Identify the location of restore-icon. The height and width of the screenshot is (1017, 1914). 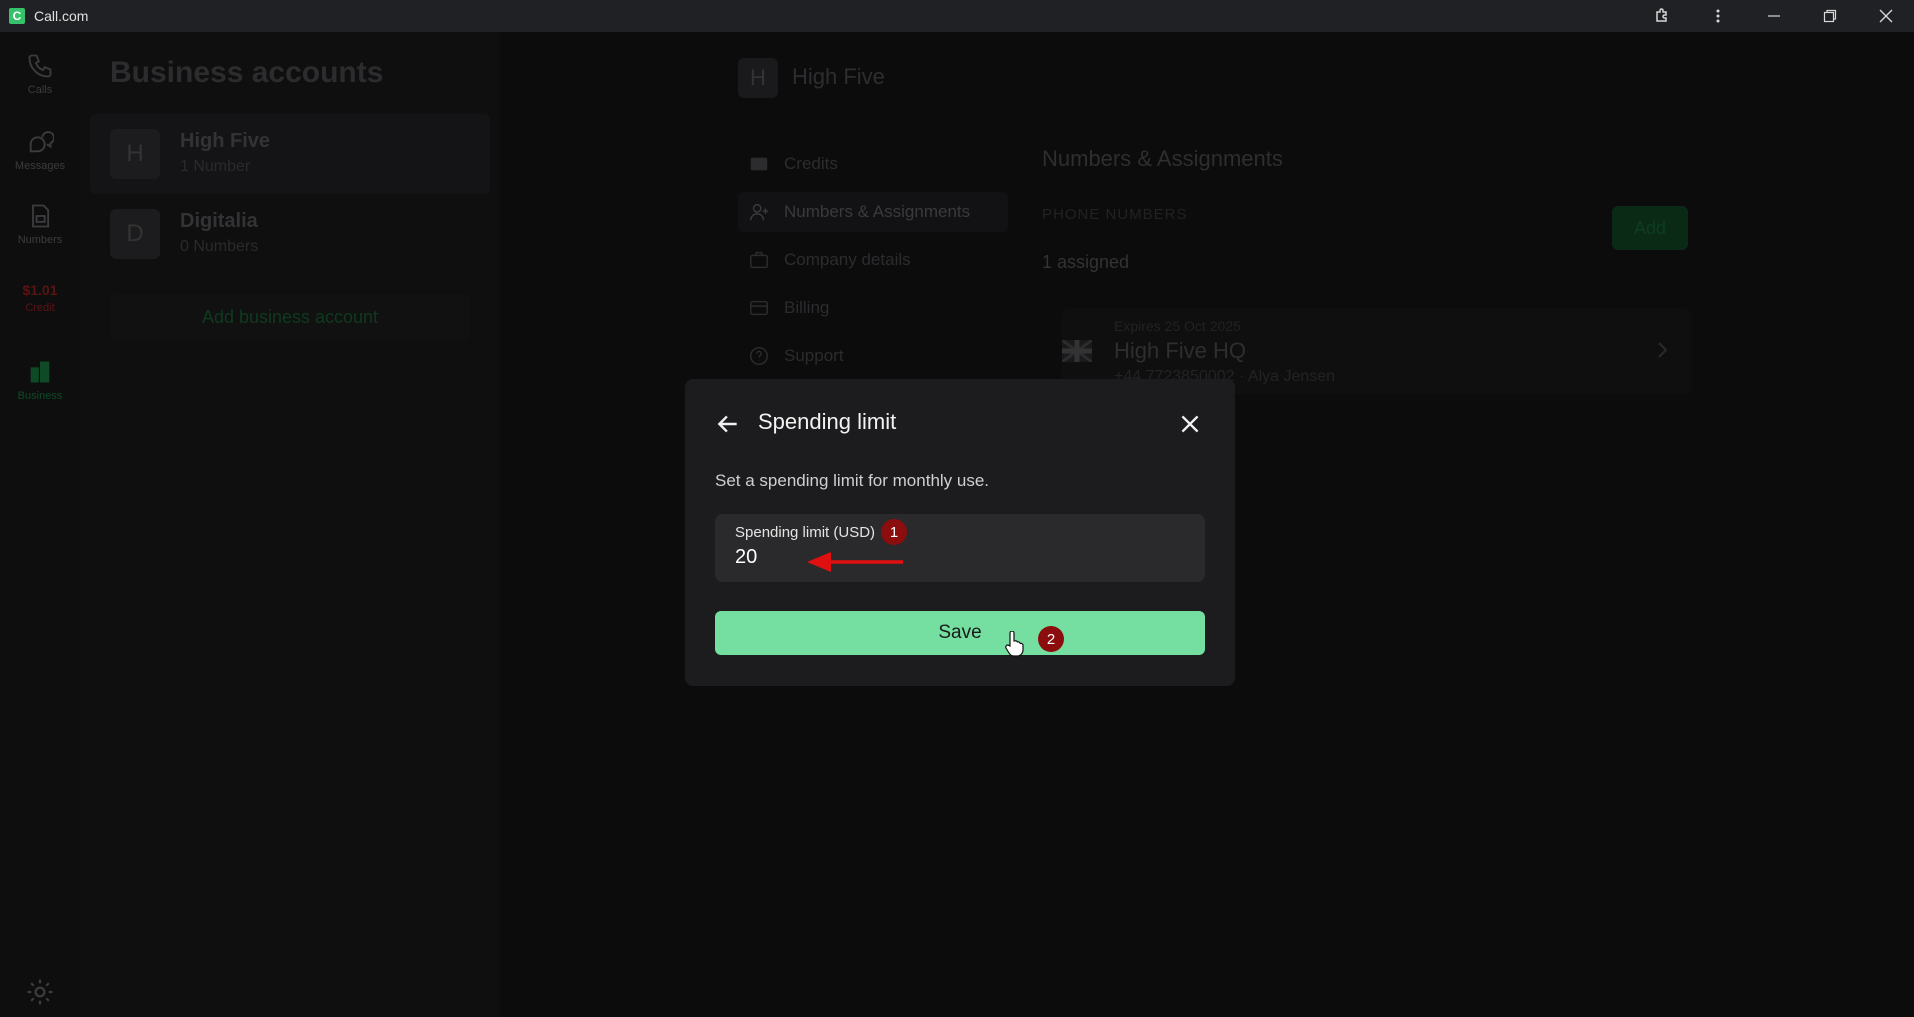
(1830, 16).